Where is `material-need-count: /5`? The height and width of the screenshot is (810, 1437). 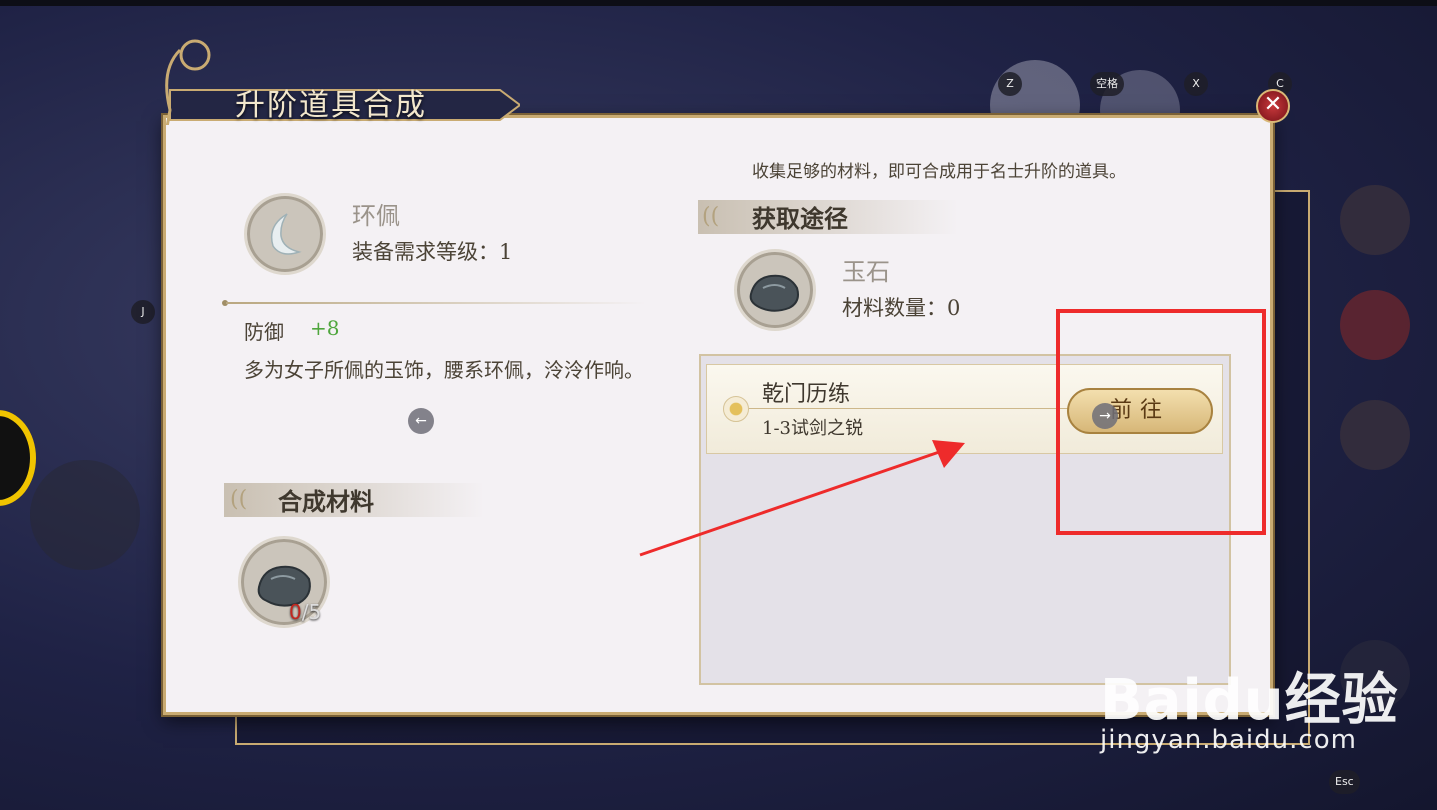
material-need-count: /5 is located at coordinates (311, 612).